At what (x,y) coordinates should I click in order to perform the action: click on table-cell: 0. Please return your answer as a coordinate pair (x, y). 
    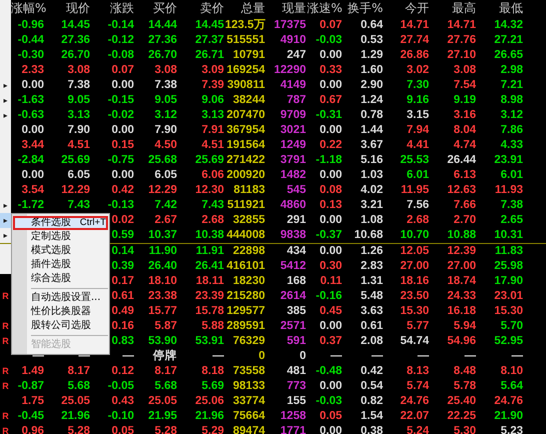
    Looking at the image, I should click on (303, 356).